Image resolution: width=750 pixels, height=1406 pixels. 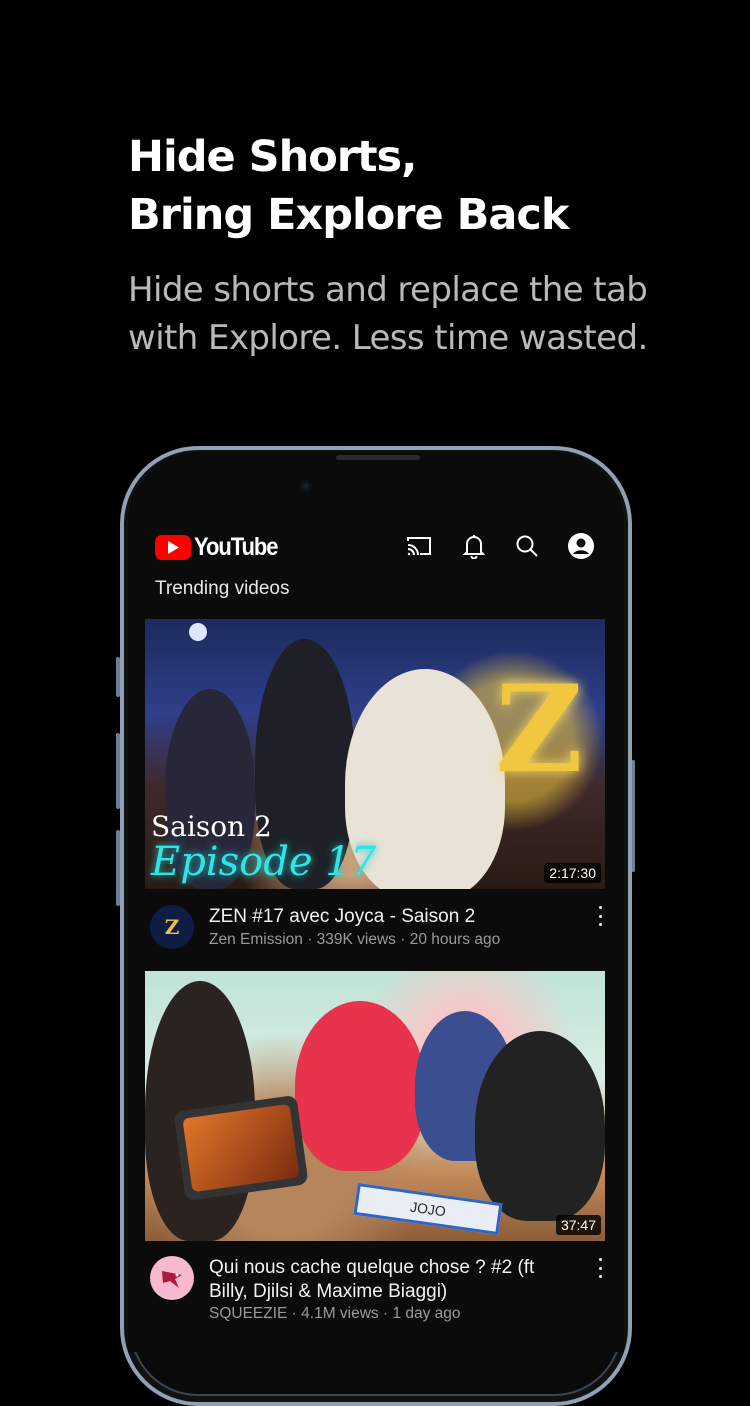 What do you see at coordinates (388, 290) in the screenshot?
I see `subline-line-1: Hide shorts and replace the tab` at bounding box center [388, 290].